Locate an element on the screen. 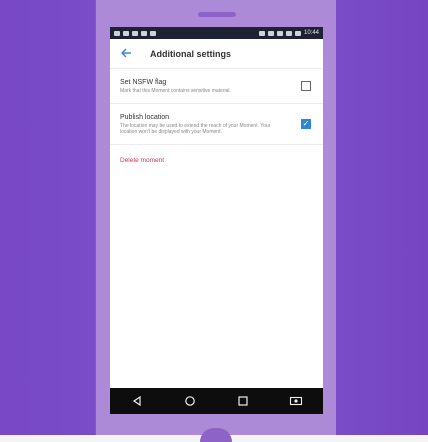 The image size is (428, 442). nav-bar is located at coordinates (216, 401).